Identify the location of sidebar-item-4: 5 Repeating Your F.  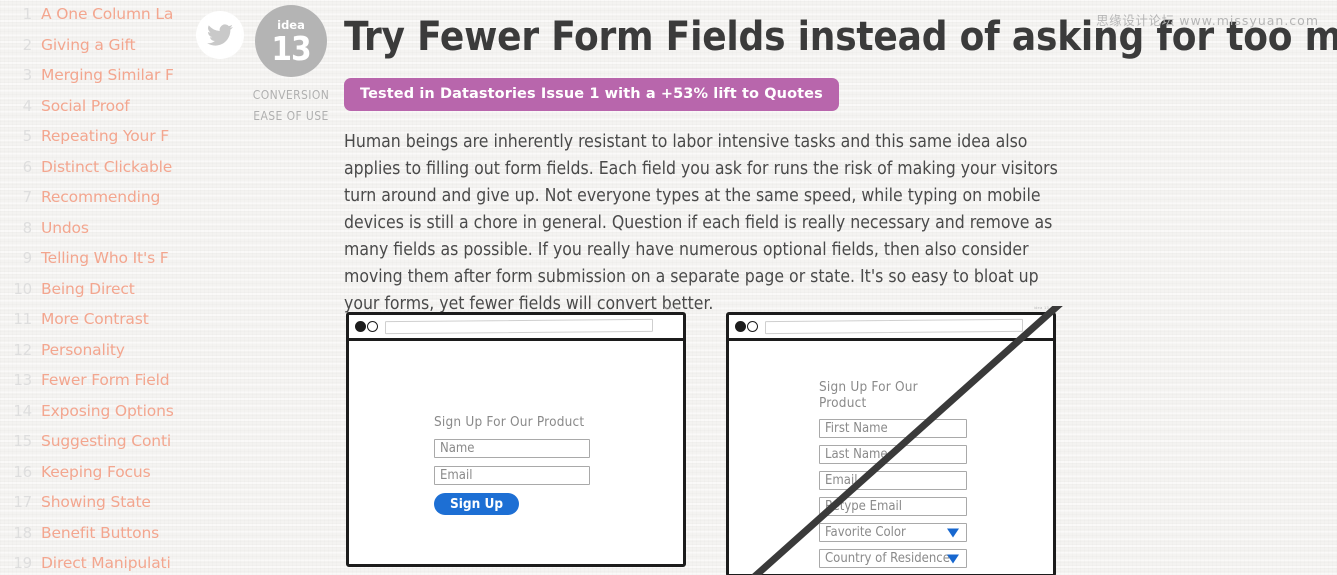
(92, 142).